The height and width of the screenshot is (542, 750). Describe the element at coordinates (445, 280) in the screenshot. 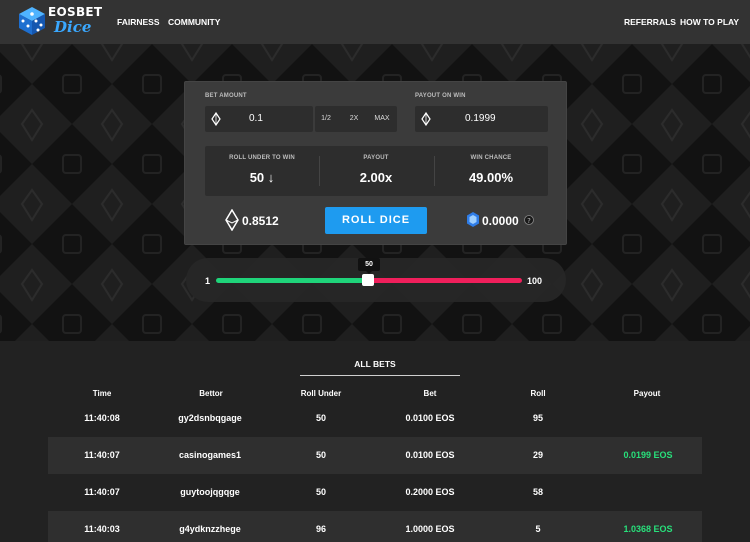

I see `slider-track-lose` at that location.